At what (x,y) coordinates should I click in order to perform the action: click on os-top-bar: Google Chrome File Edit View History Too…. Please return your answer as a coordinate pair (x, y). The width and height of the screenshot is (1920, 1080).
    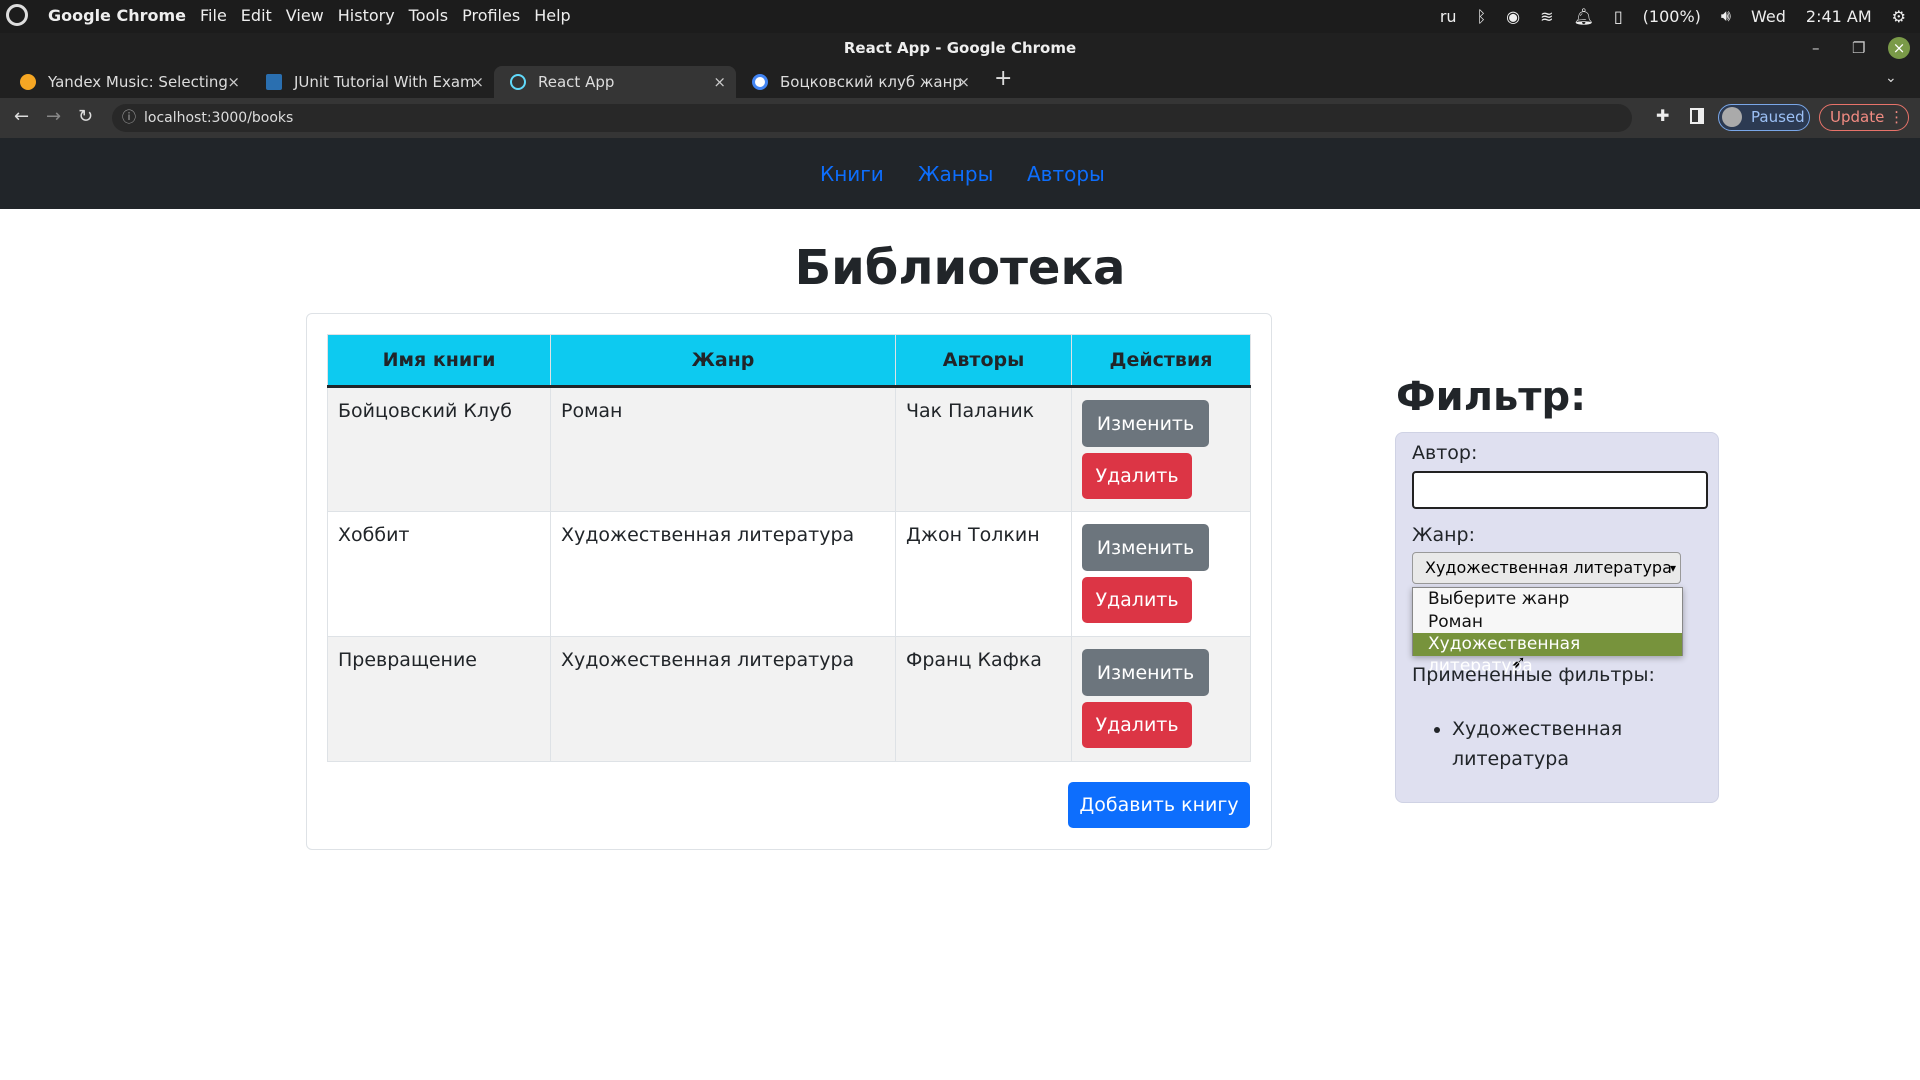
    Looking at the image, I should click on (960, 16).